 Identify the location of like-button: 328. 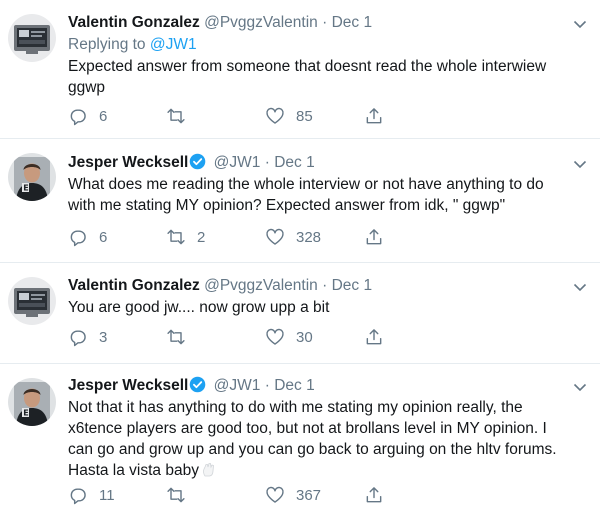
(293, 237).